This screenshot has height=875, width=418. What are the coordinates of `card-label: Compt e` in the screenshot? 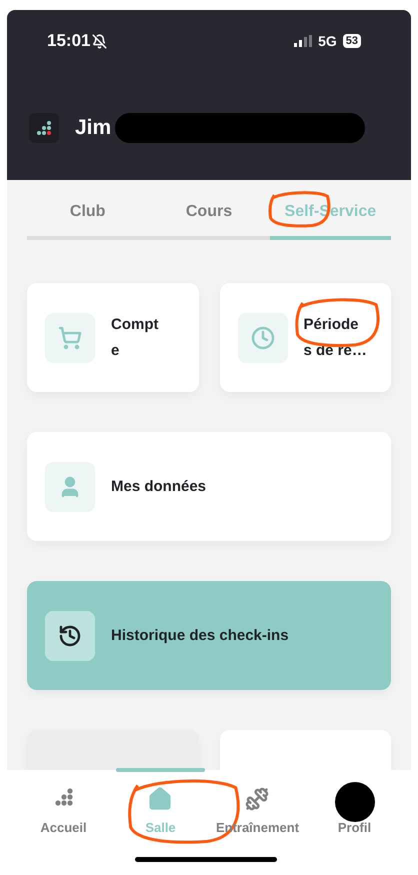 It's located at (134, 337).